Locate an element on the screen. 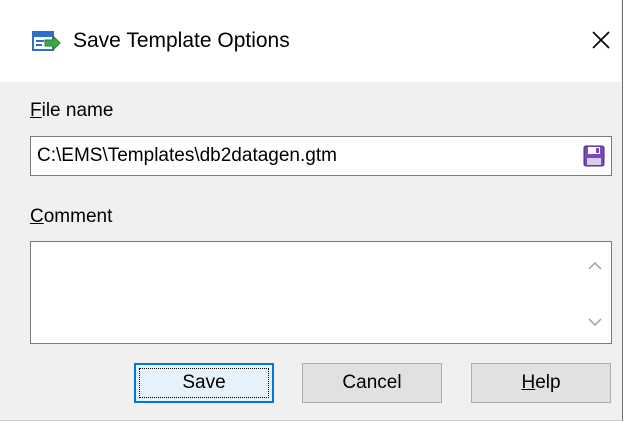 The height and width of the screenshot is (422, 624). comment-label: Comment is located at coordinates (71, 216).